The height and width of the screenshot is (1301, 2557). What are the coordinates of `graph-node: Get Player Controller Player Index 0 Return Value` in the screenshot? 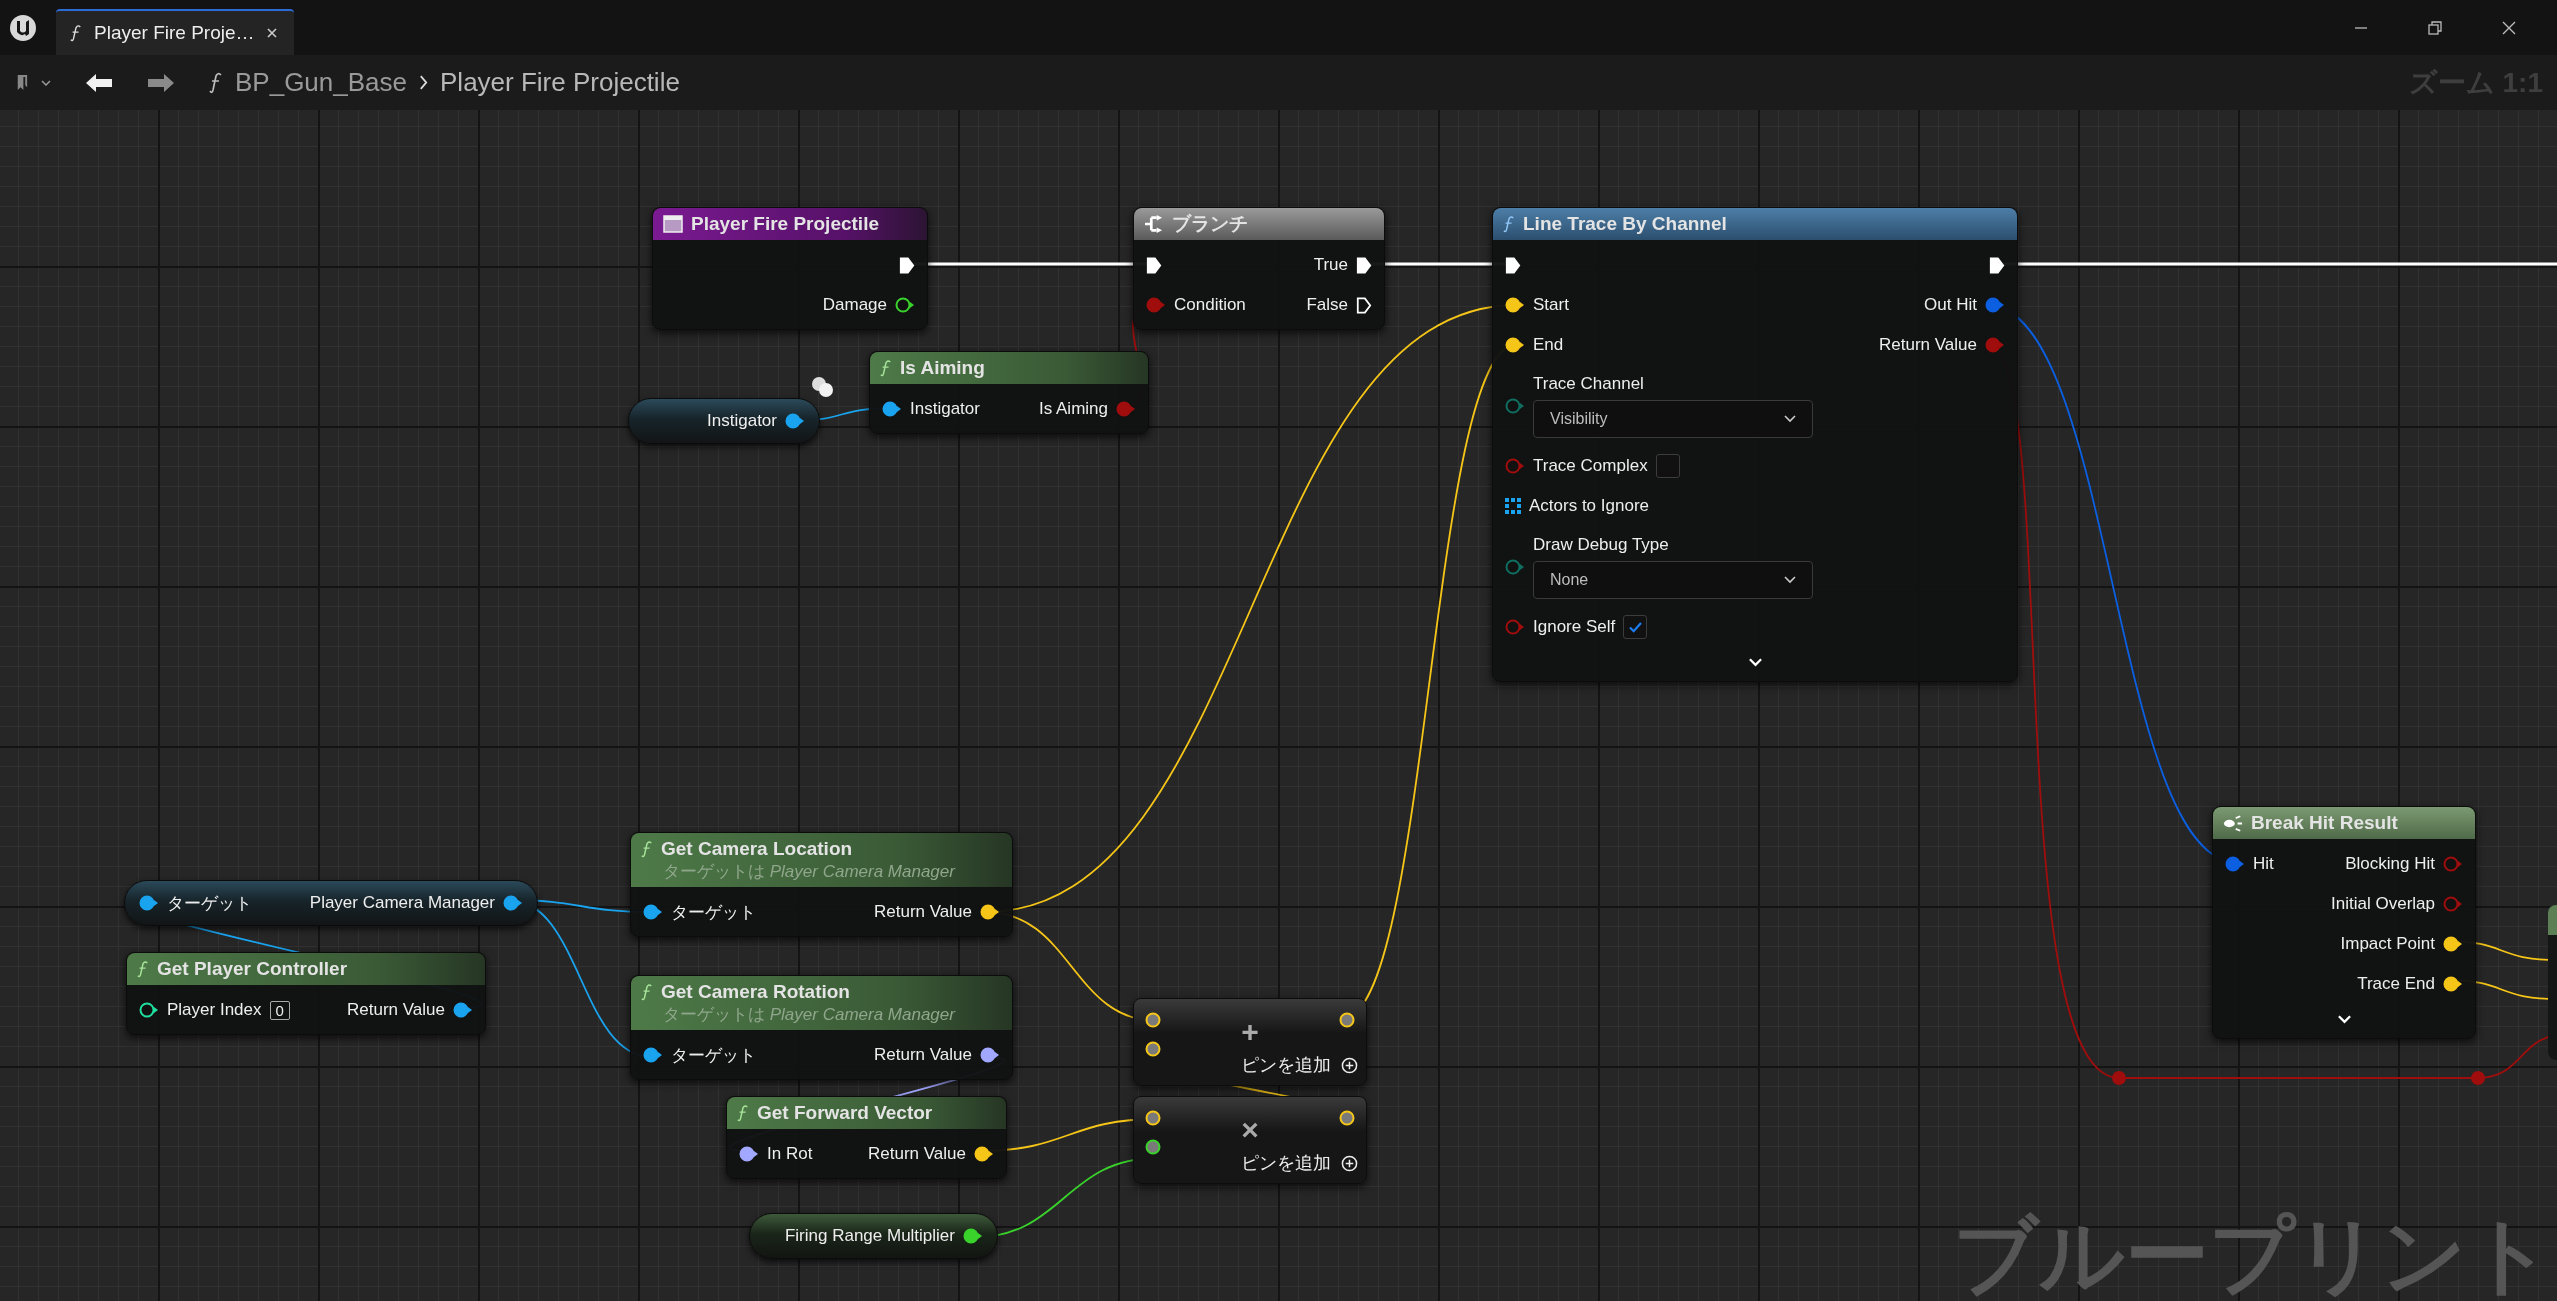 It's located at (306, 993).